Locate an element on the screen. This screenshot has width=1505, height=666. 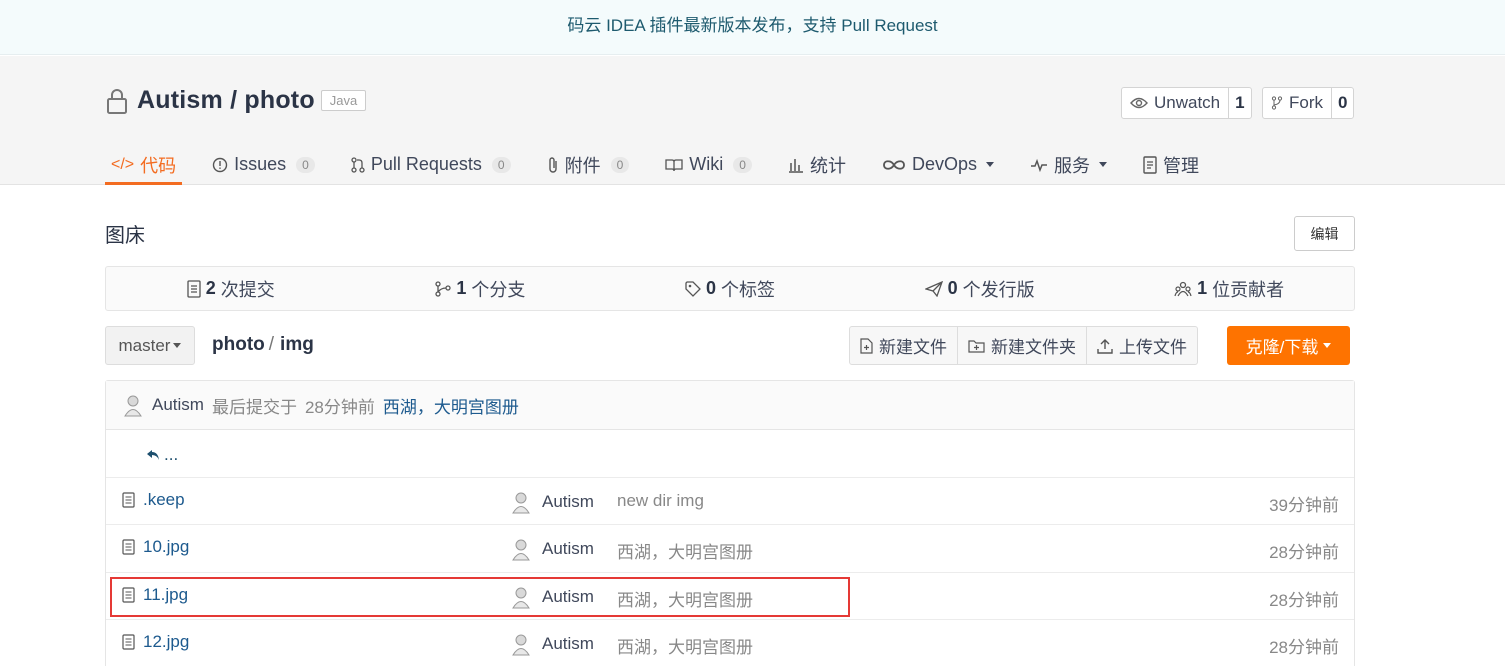
tab-stats: 统计 is located at coordinates (817, 164).